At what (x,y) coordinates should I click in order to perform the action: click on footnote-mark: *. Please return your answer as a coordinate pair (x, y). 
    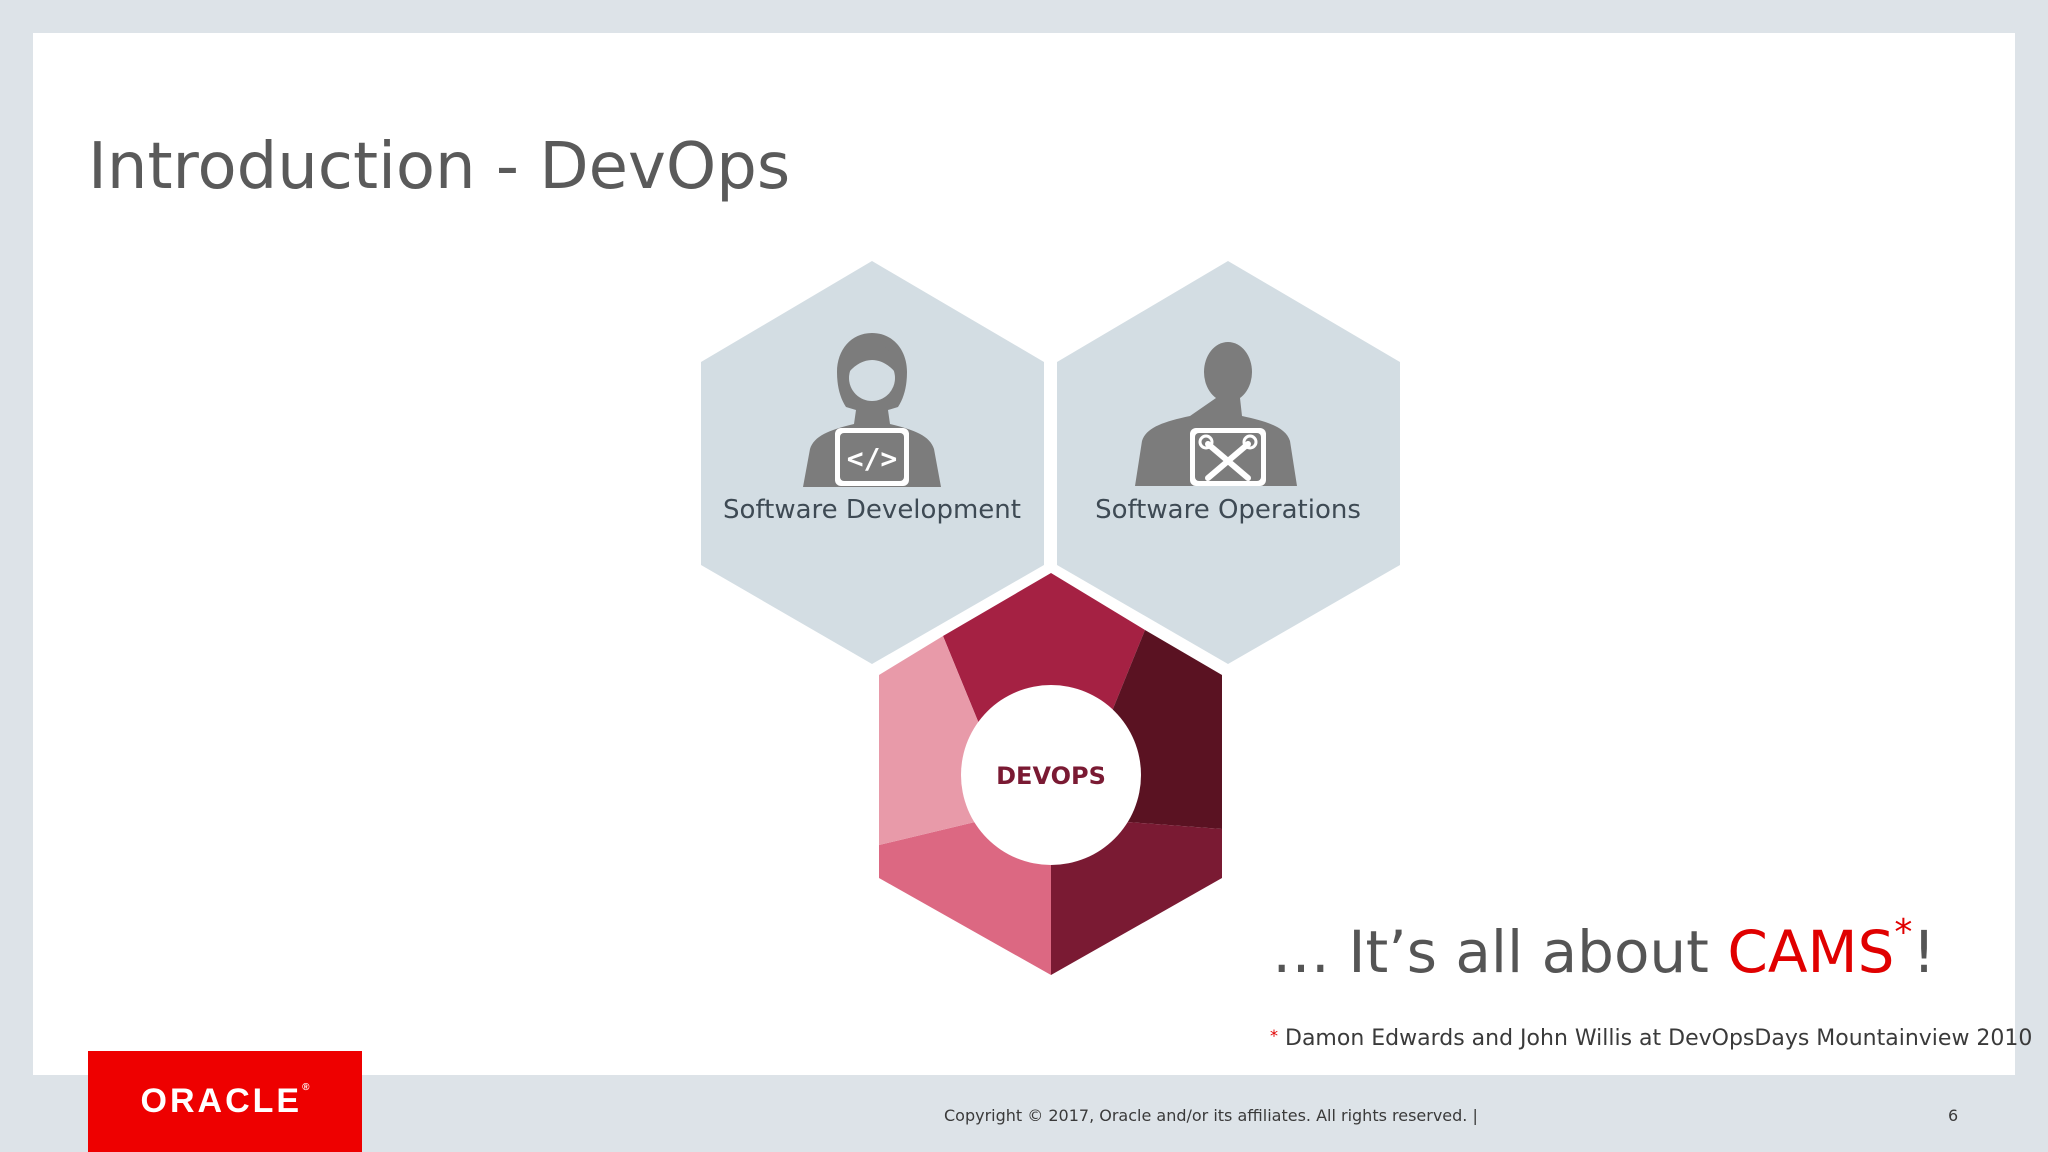
    Looking at the image, I should click on (1274, 1035).